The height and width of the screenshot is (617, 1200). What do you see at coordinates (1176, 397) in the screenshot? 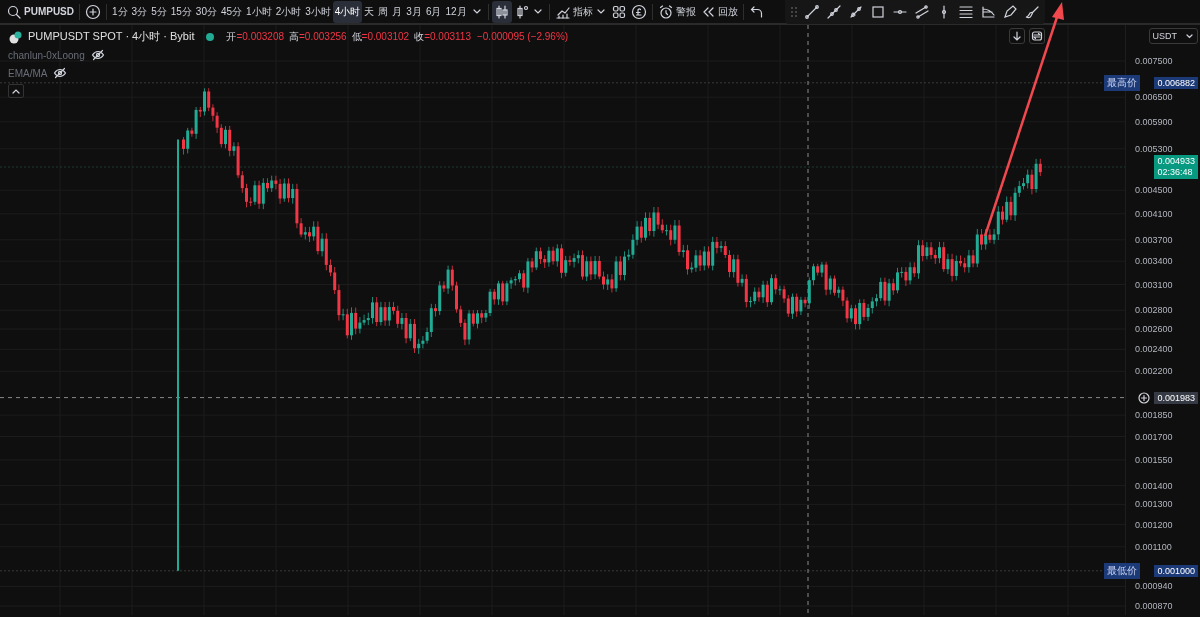
I see `price-label: 0.001983` at bounding box center [1176, 397].